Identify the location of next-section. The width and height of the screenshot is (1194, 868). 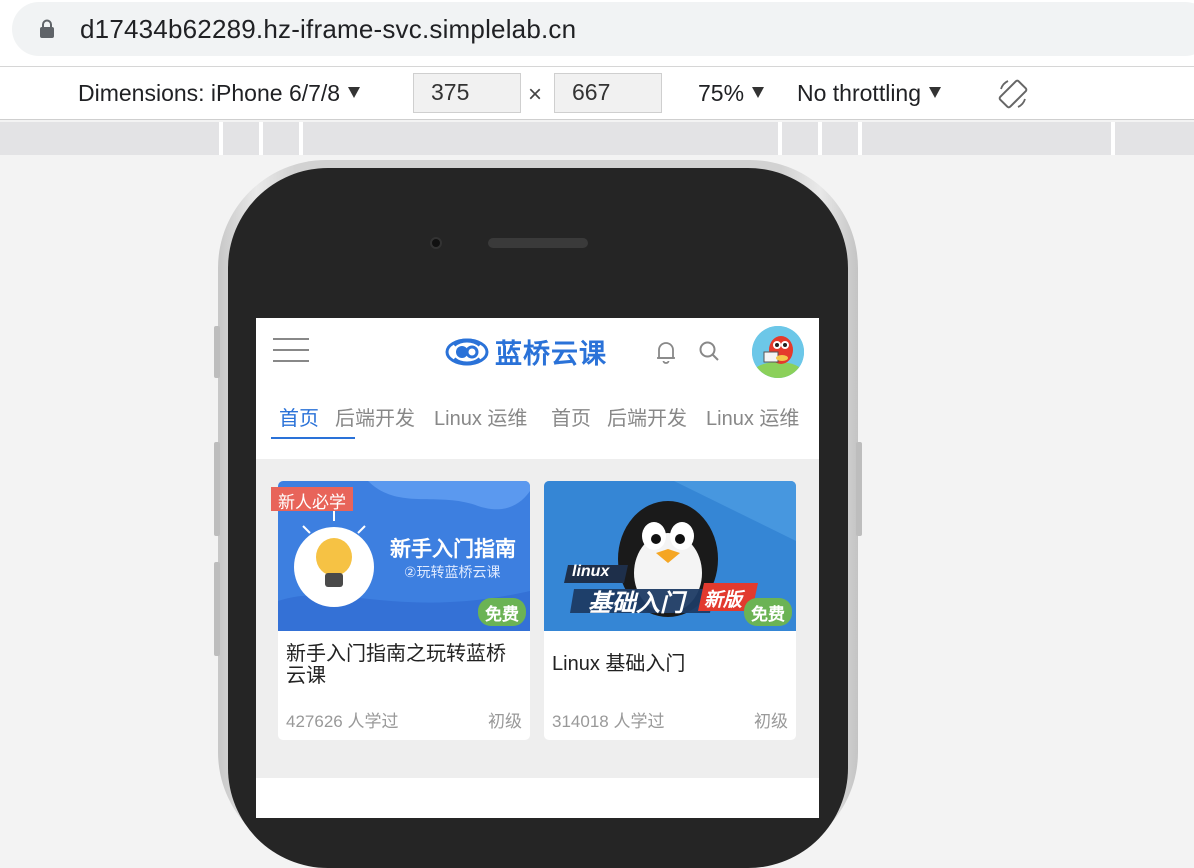
(537, 798).